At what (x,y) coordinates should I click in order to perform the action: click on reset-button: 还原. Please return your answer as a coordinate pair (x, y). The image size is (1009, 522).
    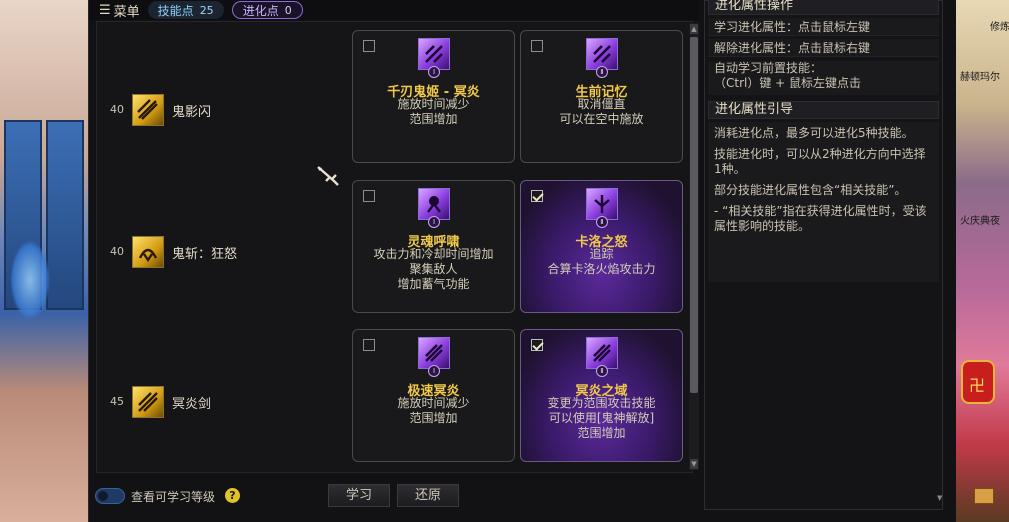
    Looking at the image, I should click on (428, 495).